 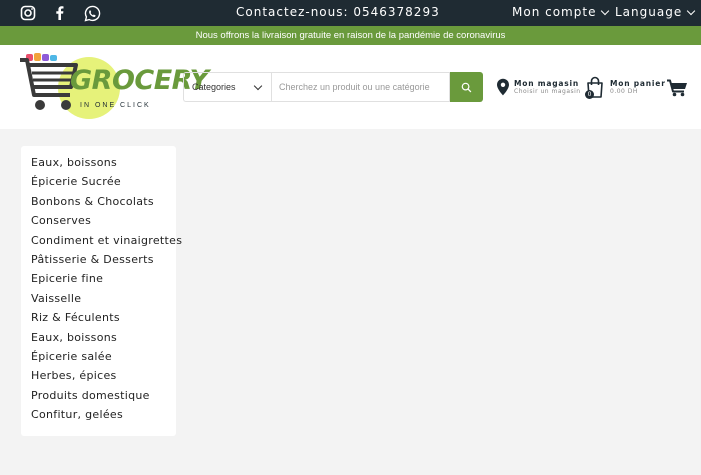 What do you see at coordinates (547, 91) in the screenshot?
I see `store-subtitle: Choisir un magasin` at bounding box center [547, 91].